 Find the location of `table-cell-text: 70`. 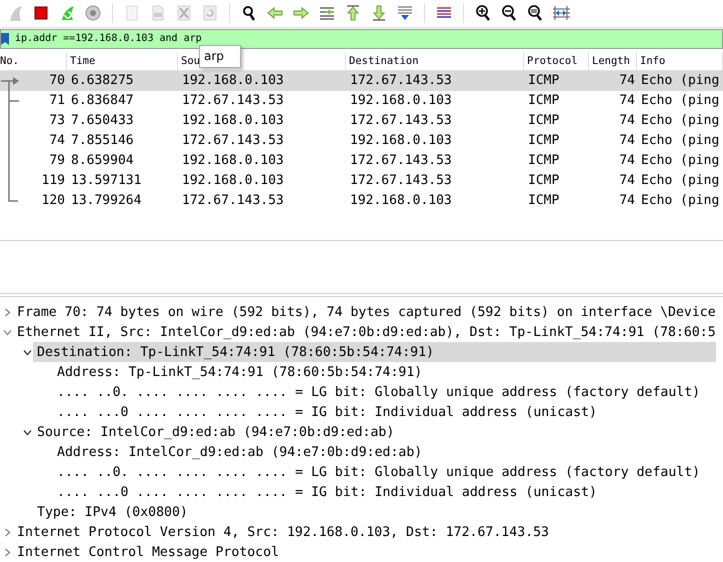

table-cell-text: 70 is located at coordinates (57, 80).